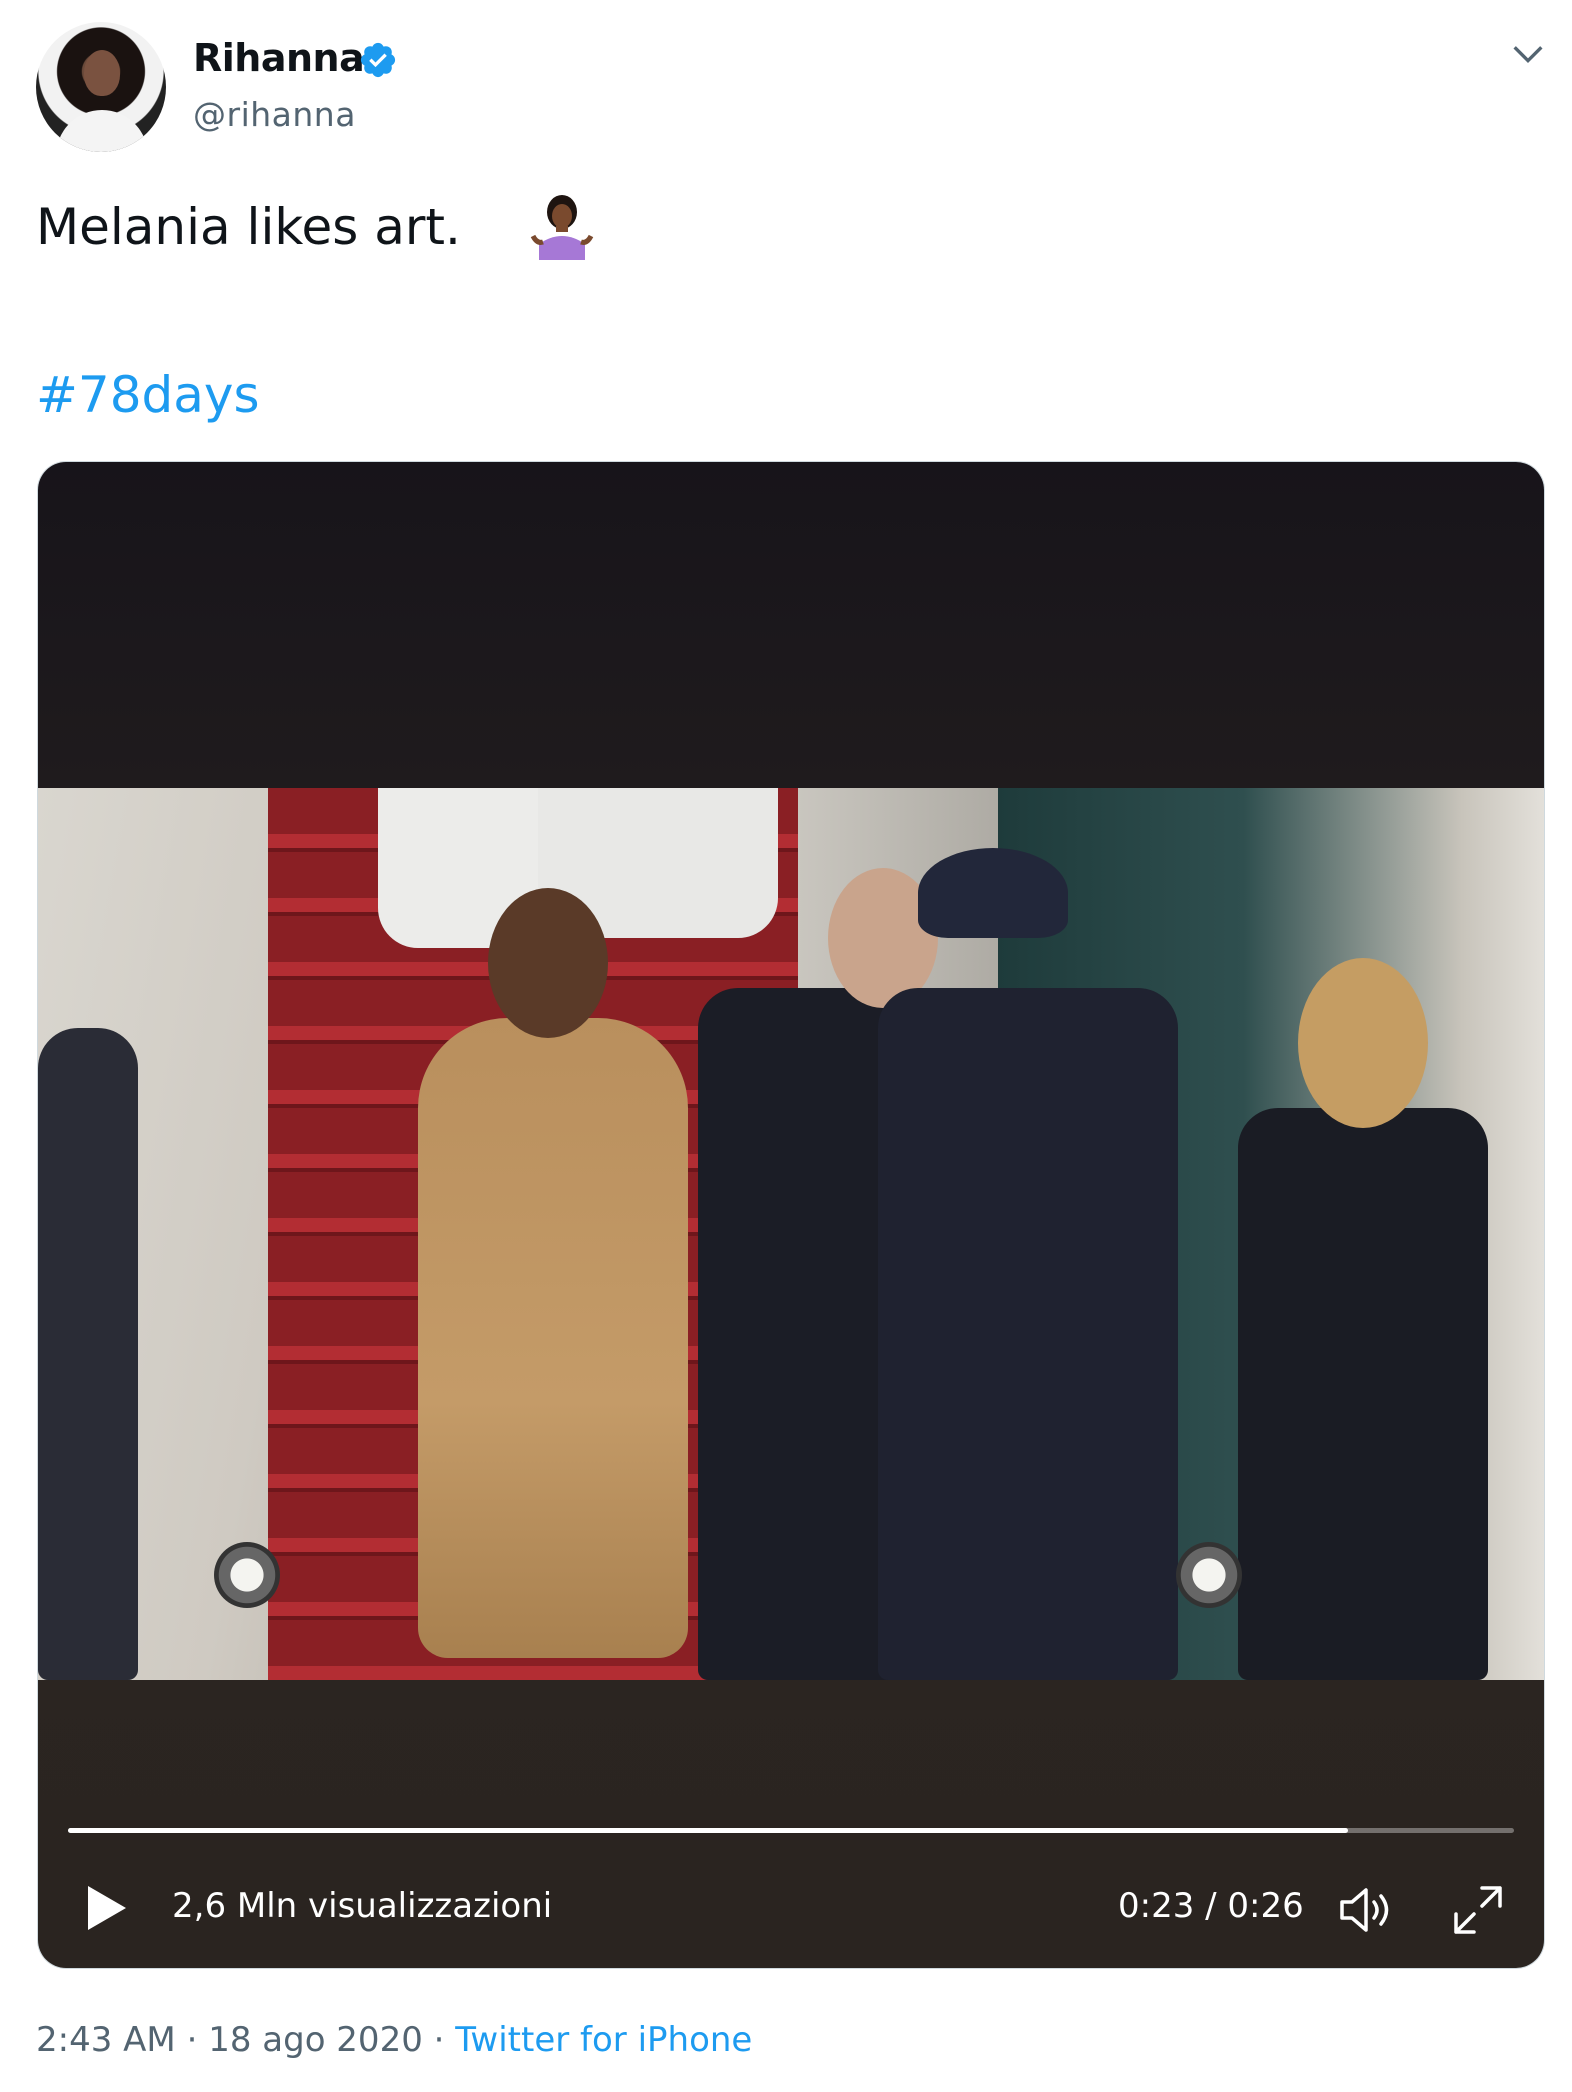 This screenshot has width=1572, height=2092. Describe the element at coordinates (708, 1830) in the screenshot. I see `video-progress-fill` at that location.